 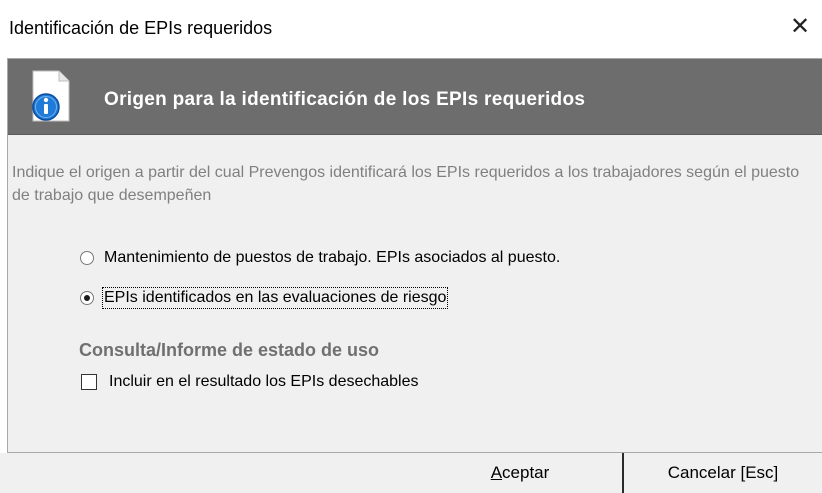 I want to click on info-document-icon, so click(x=51, y=96).